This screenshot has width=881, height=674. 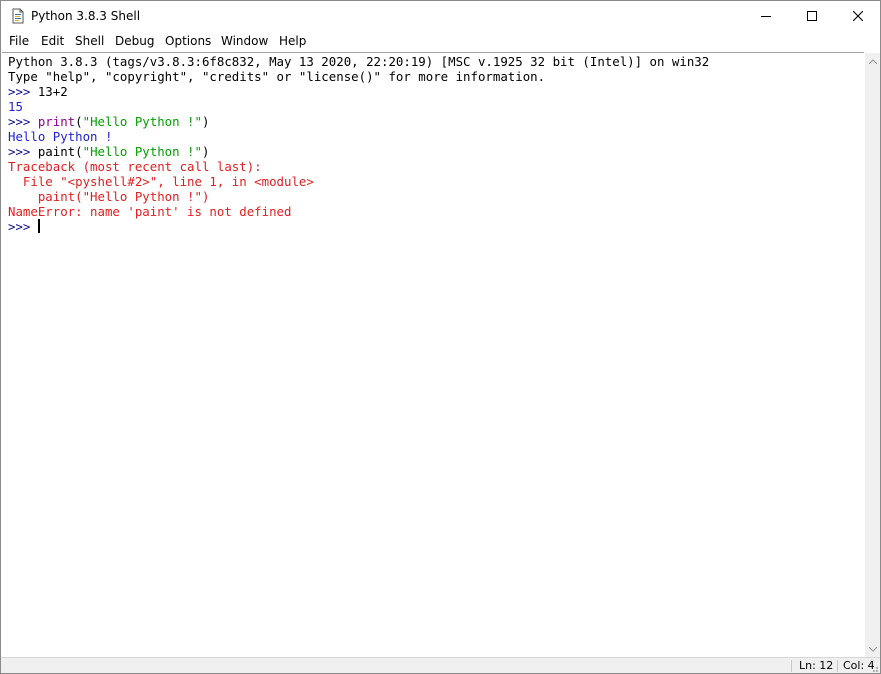 I want to click on shell-line: NameError: name 'paint' is not defined, so click(x=358, y=211).